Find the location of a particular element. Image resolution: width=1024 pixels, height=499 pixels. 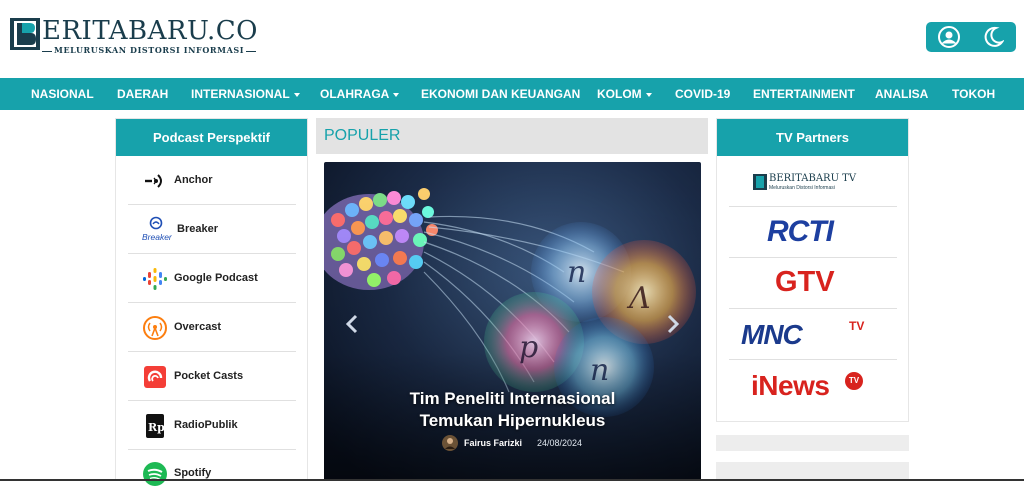

tv-partners-title: TV Partners is located at coordinates (812, 137).